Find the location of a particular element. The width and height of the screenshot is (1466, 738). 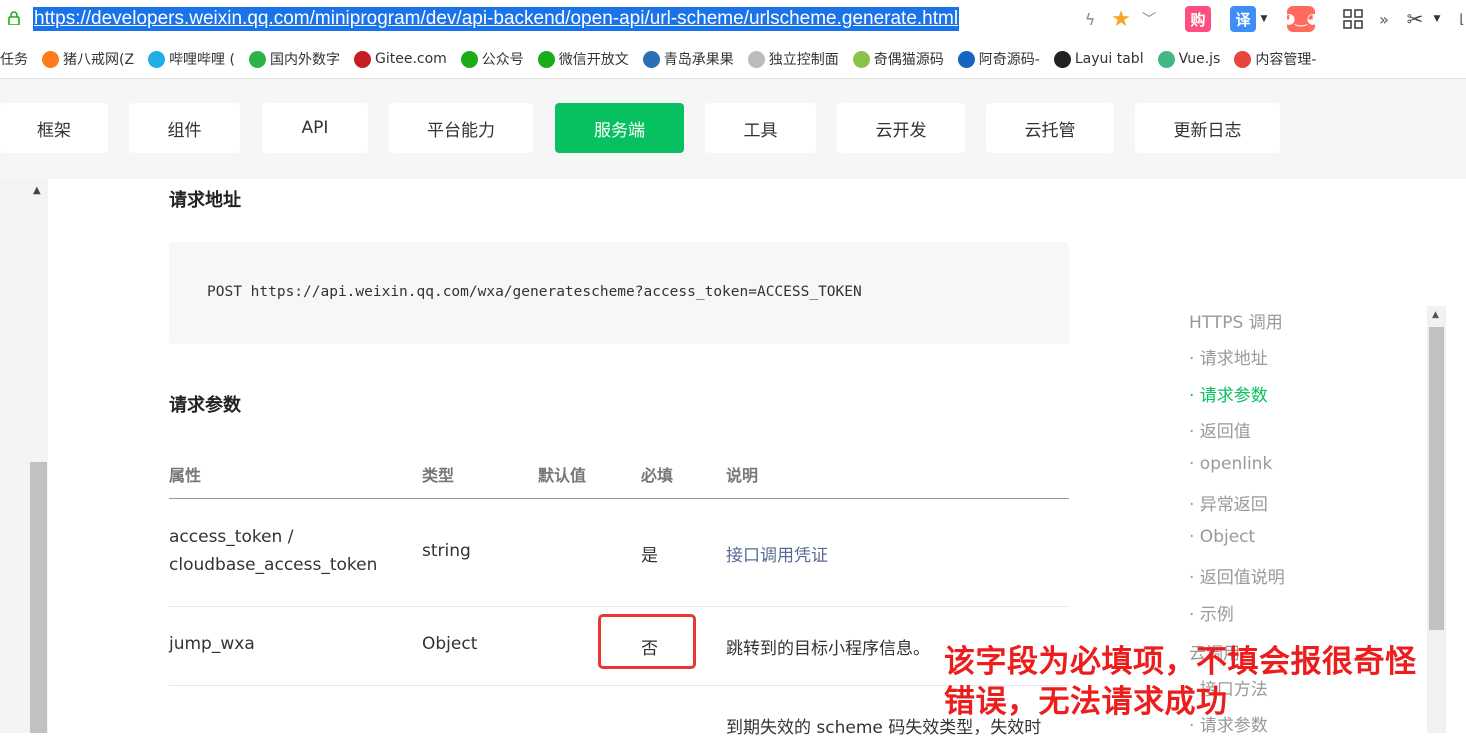

lightning-icon: ϟ is located at coordinates (1090, 19).